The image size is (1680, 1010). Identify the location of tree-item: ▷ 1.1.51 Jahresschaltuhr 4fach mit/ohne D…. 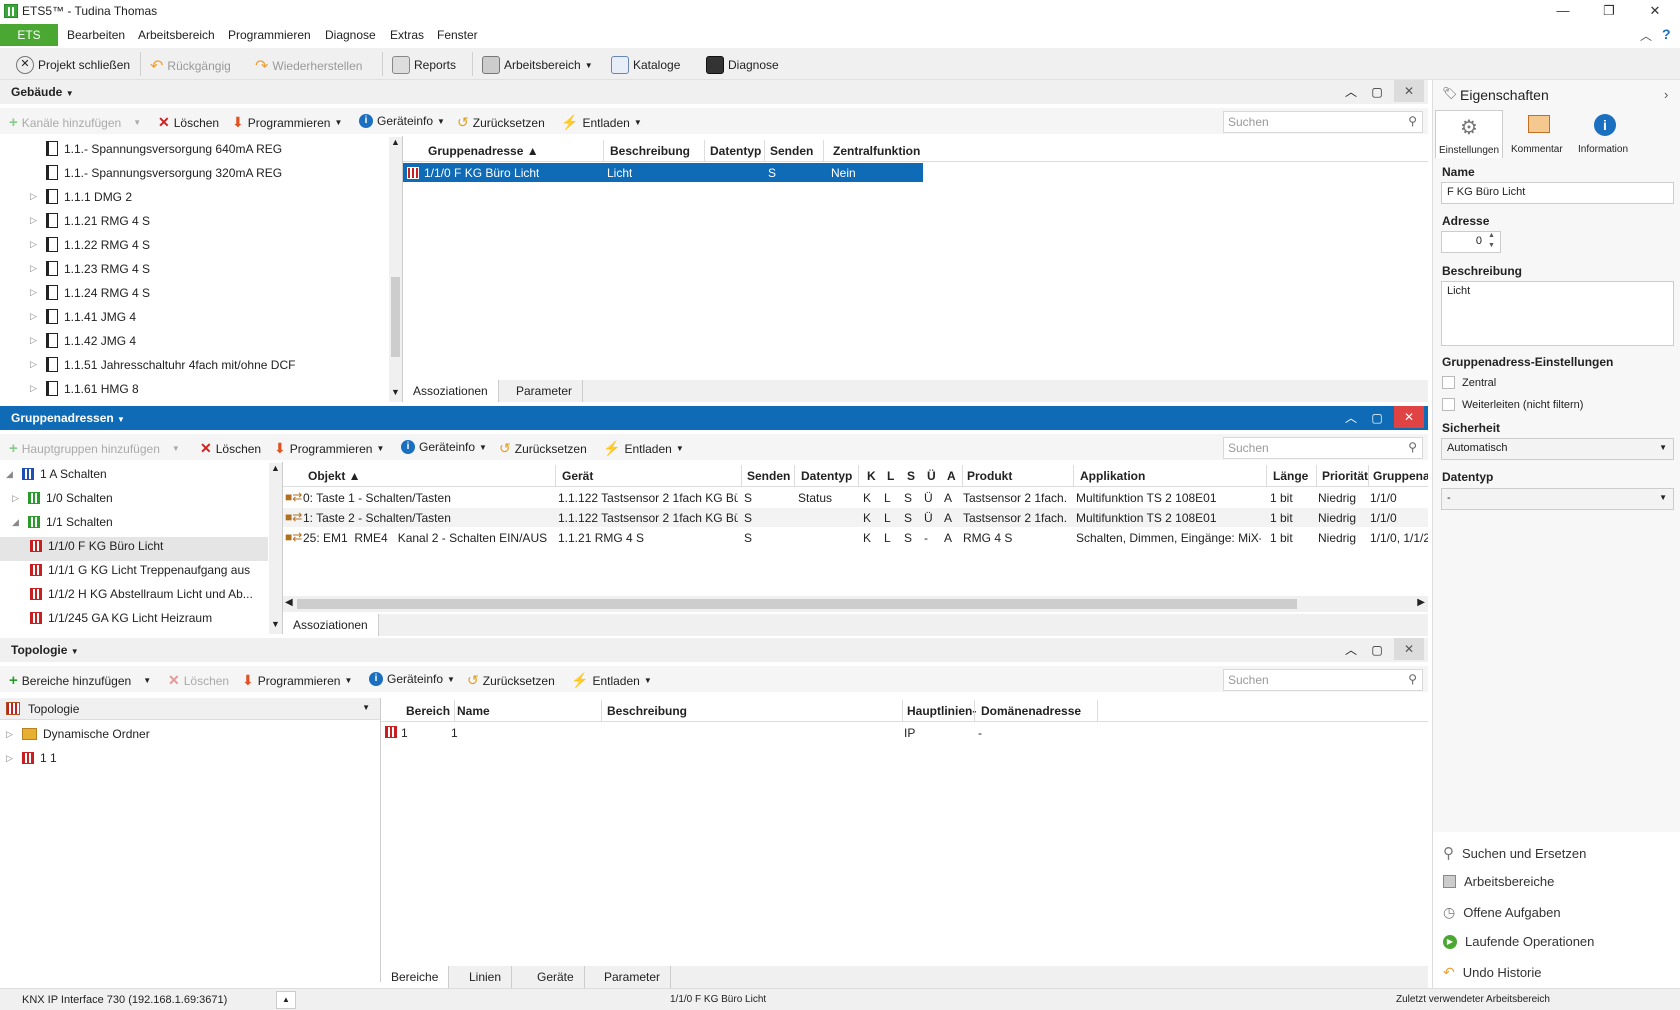
(162, 364).